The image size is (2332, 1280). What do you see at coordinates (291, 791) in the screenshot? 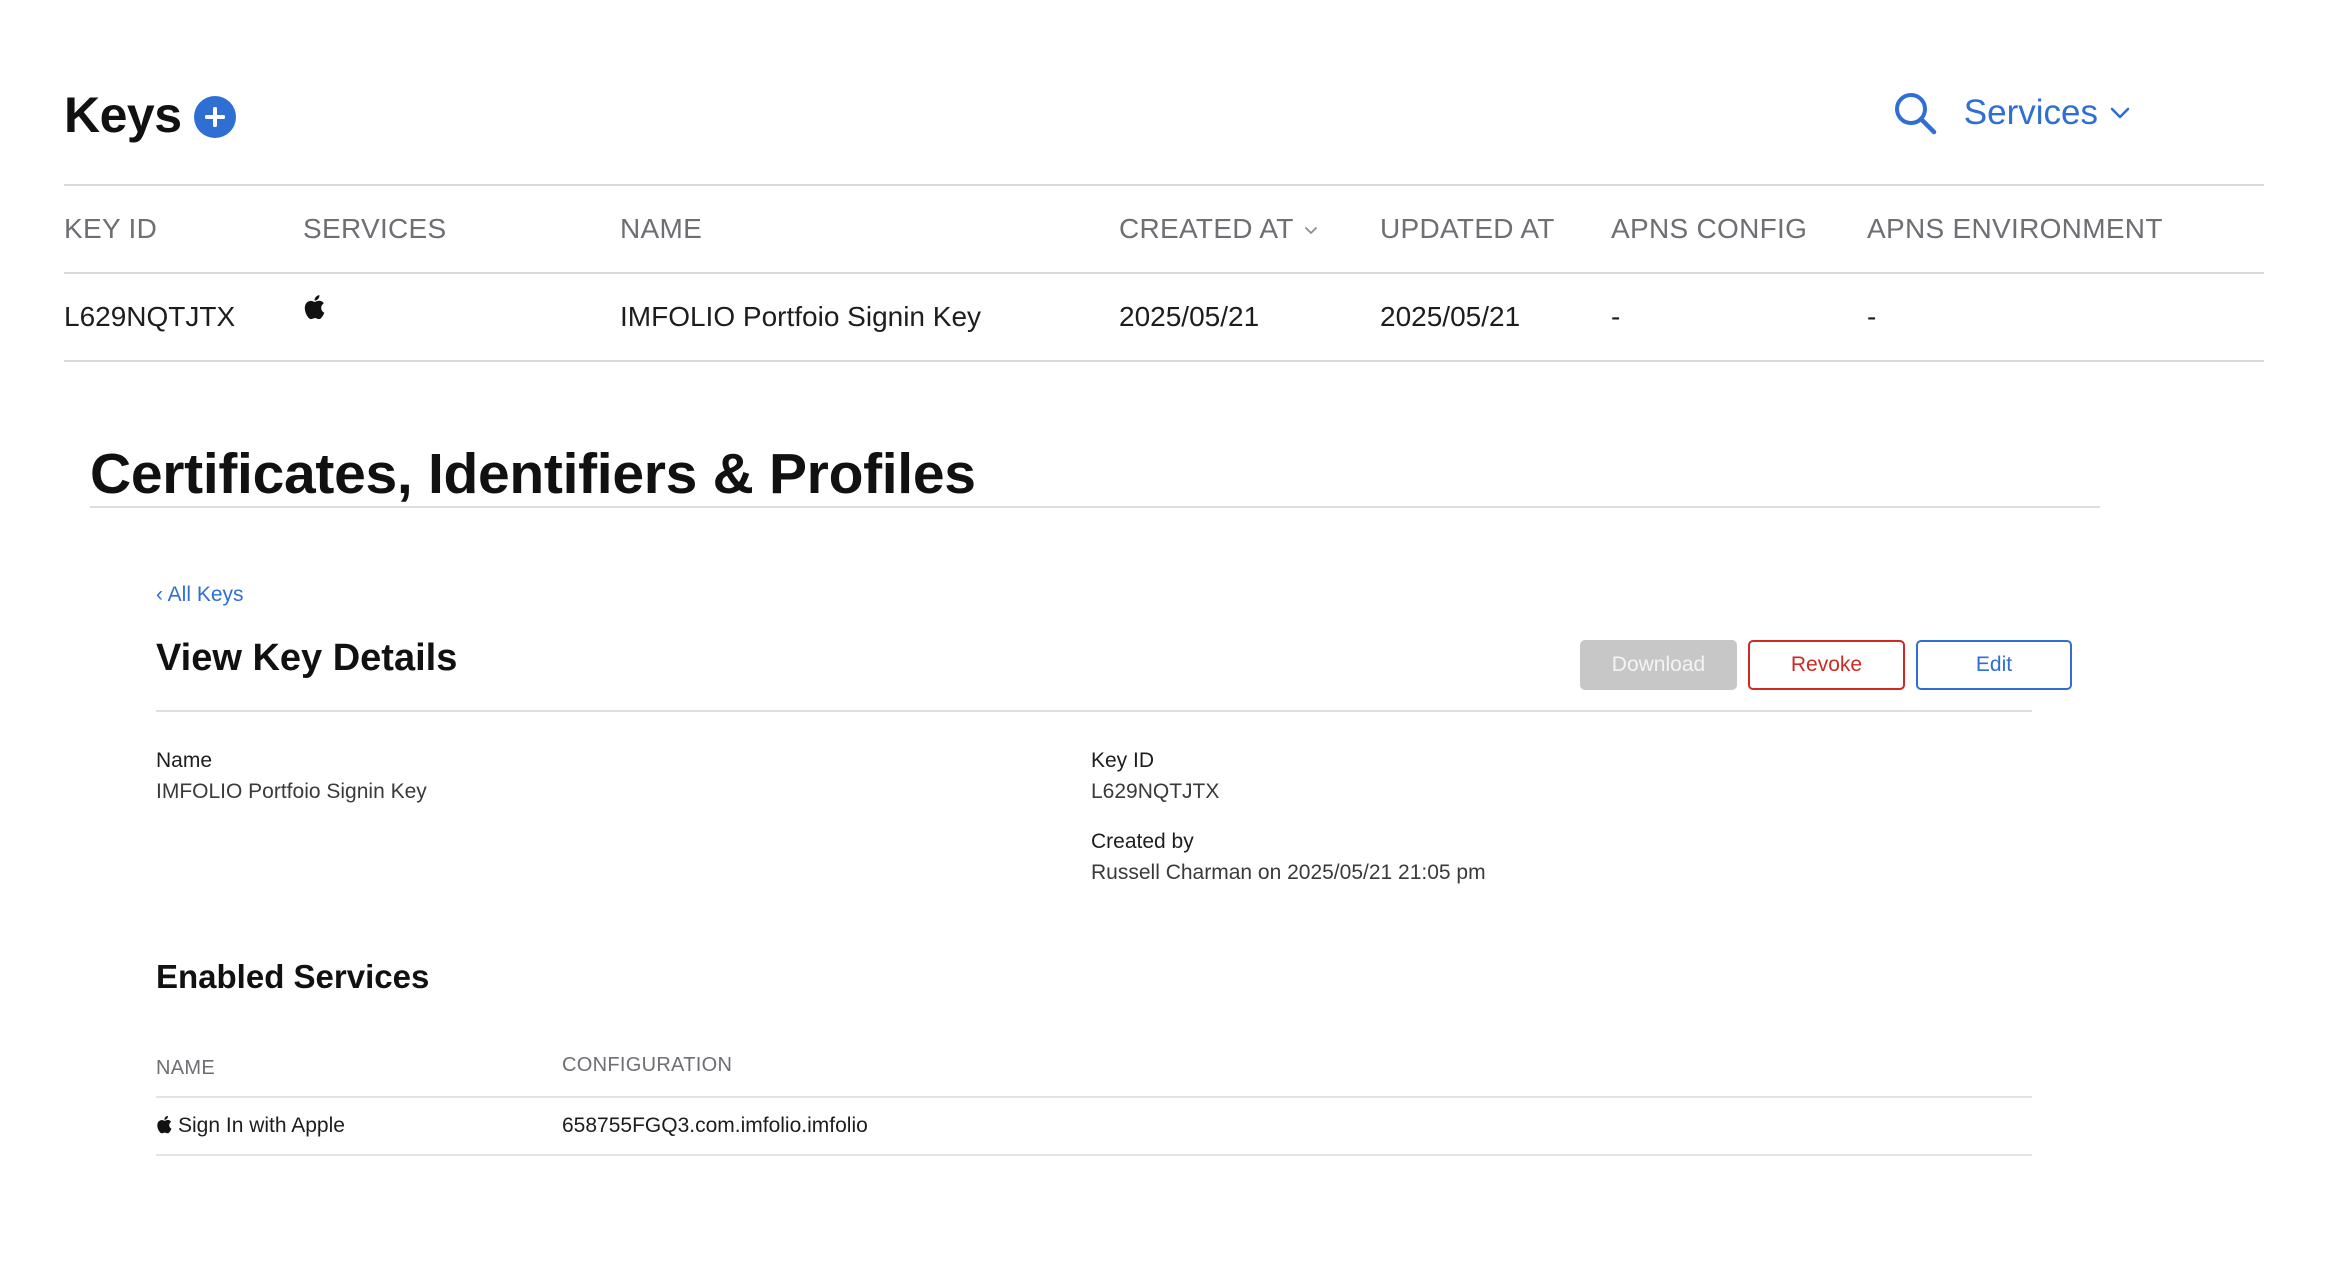
I see `name-value: IMFOLIO Portfoio Signin Key` at bounding box center [291, 791].